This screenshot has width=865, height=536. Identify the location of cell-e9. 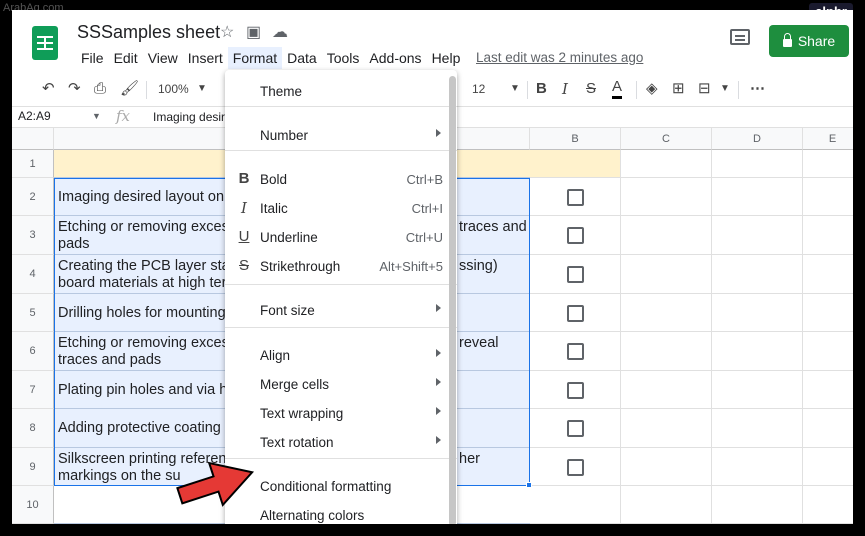
(828, 467).